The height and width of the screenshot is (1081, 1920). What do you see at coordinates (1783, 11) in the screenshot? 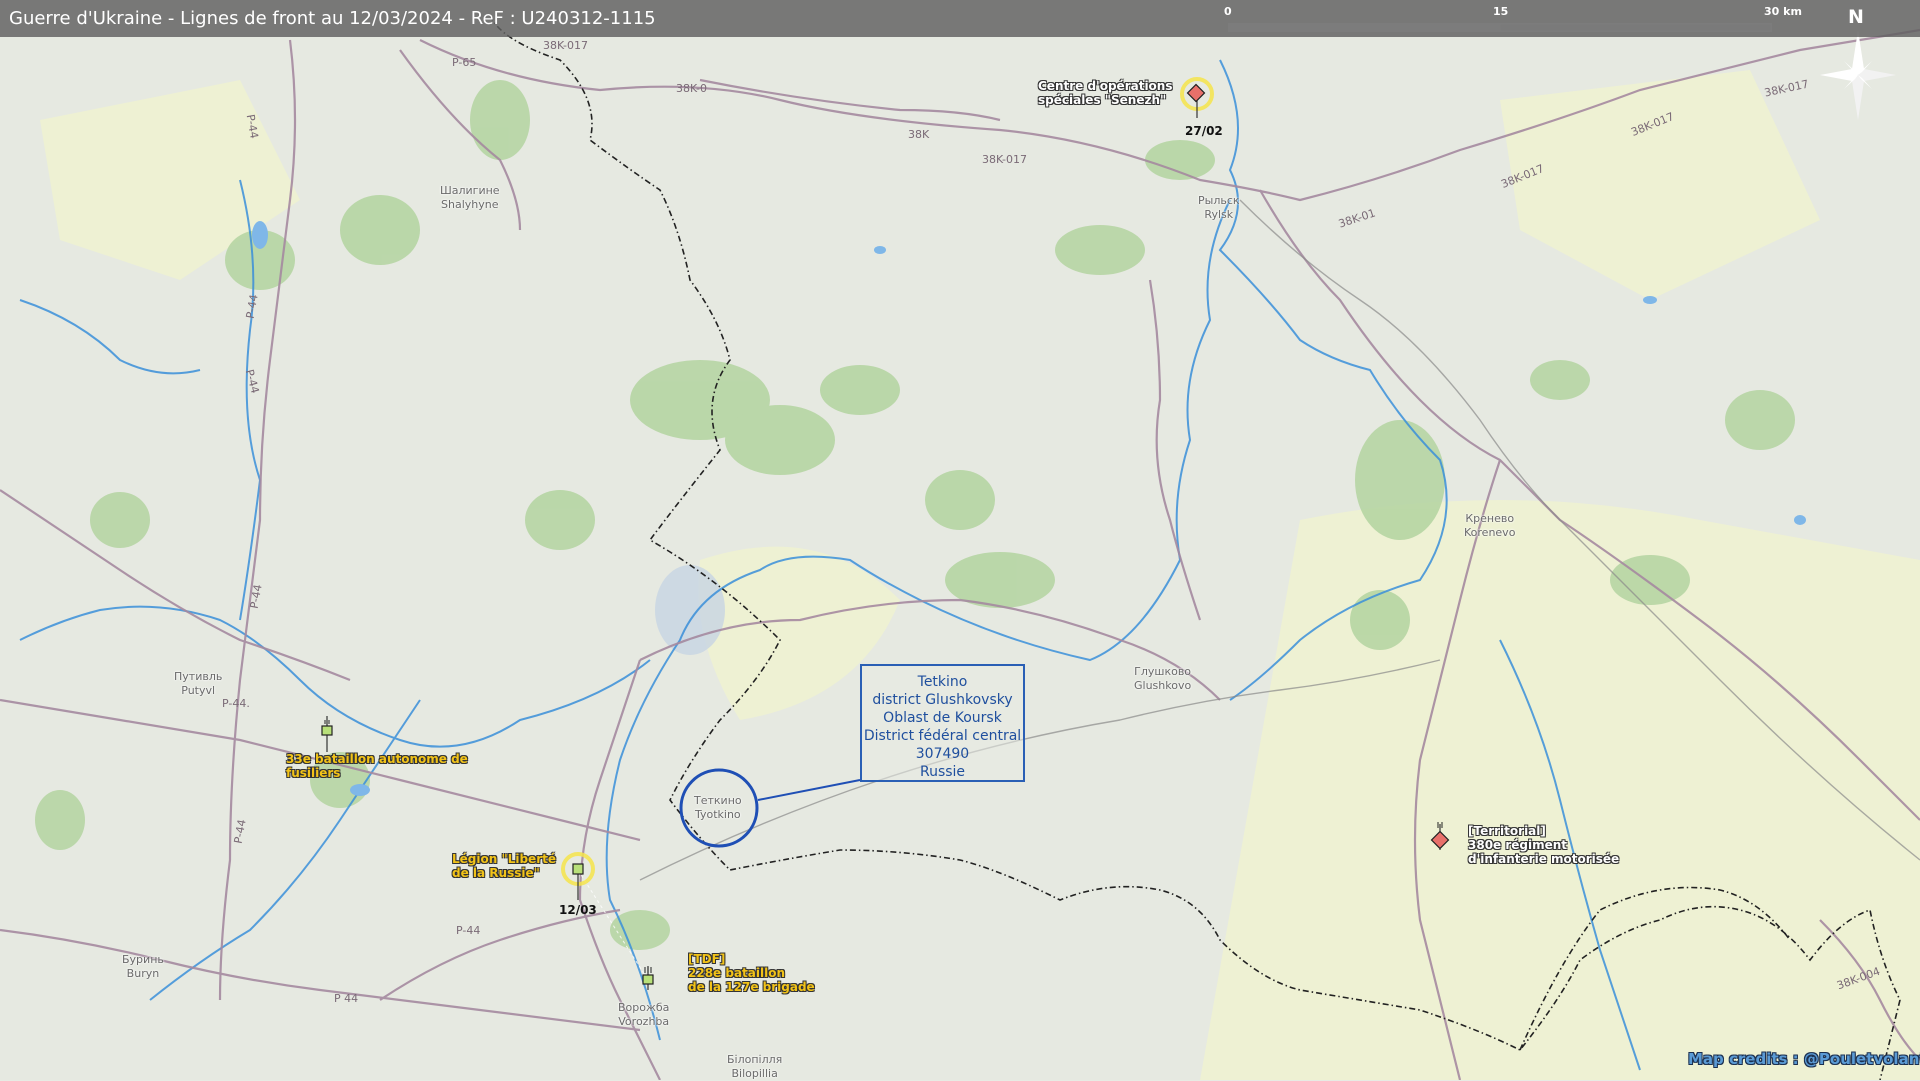
I see `scale-label-30: 30 km` at bounding box center [1783, 11].